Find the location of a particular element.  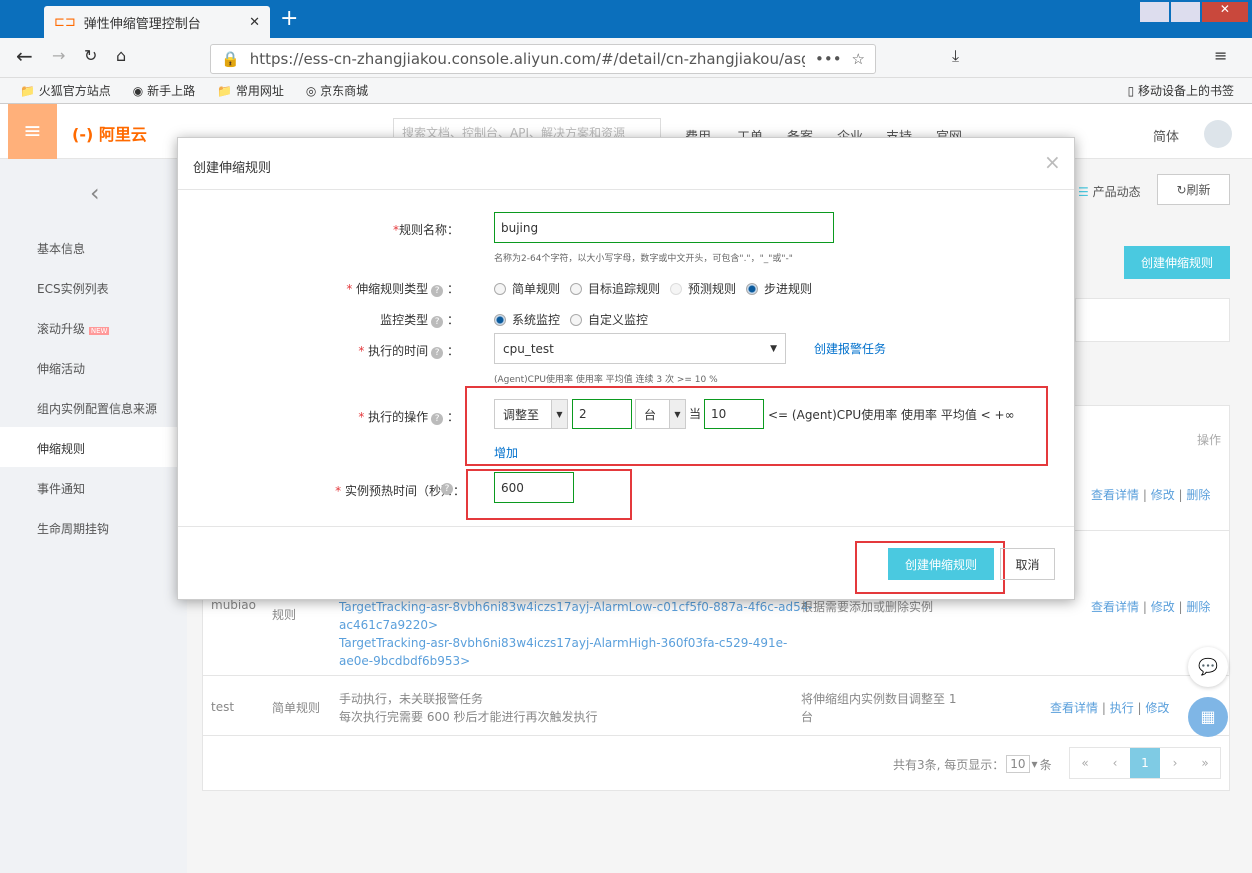

rule-type-radio-group: 简单规则 目标追踪规则 预测规则 步进规则 is located at coordinates (653, 288).